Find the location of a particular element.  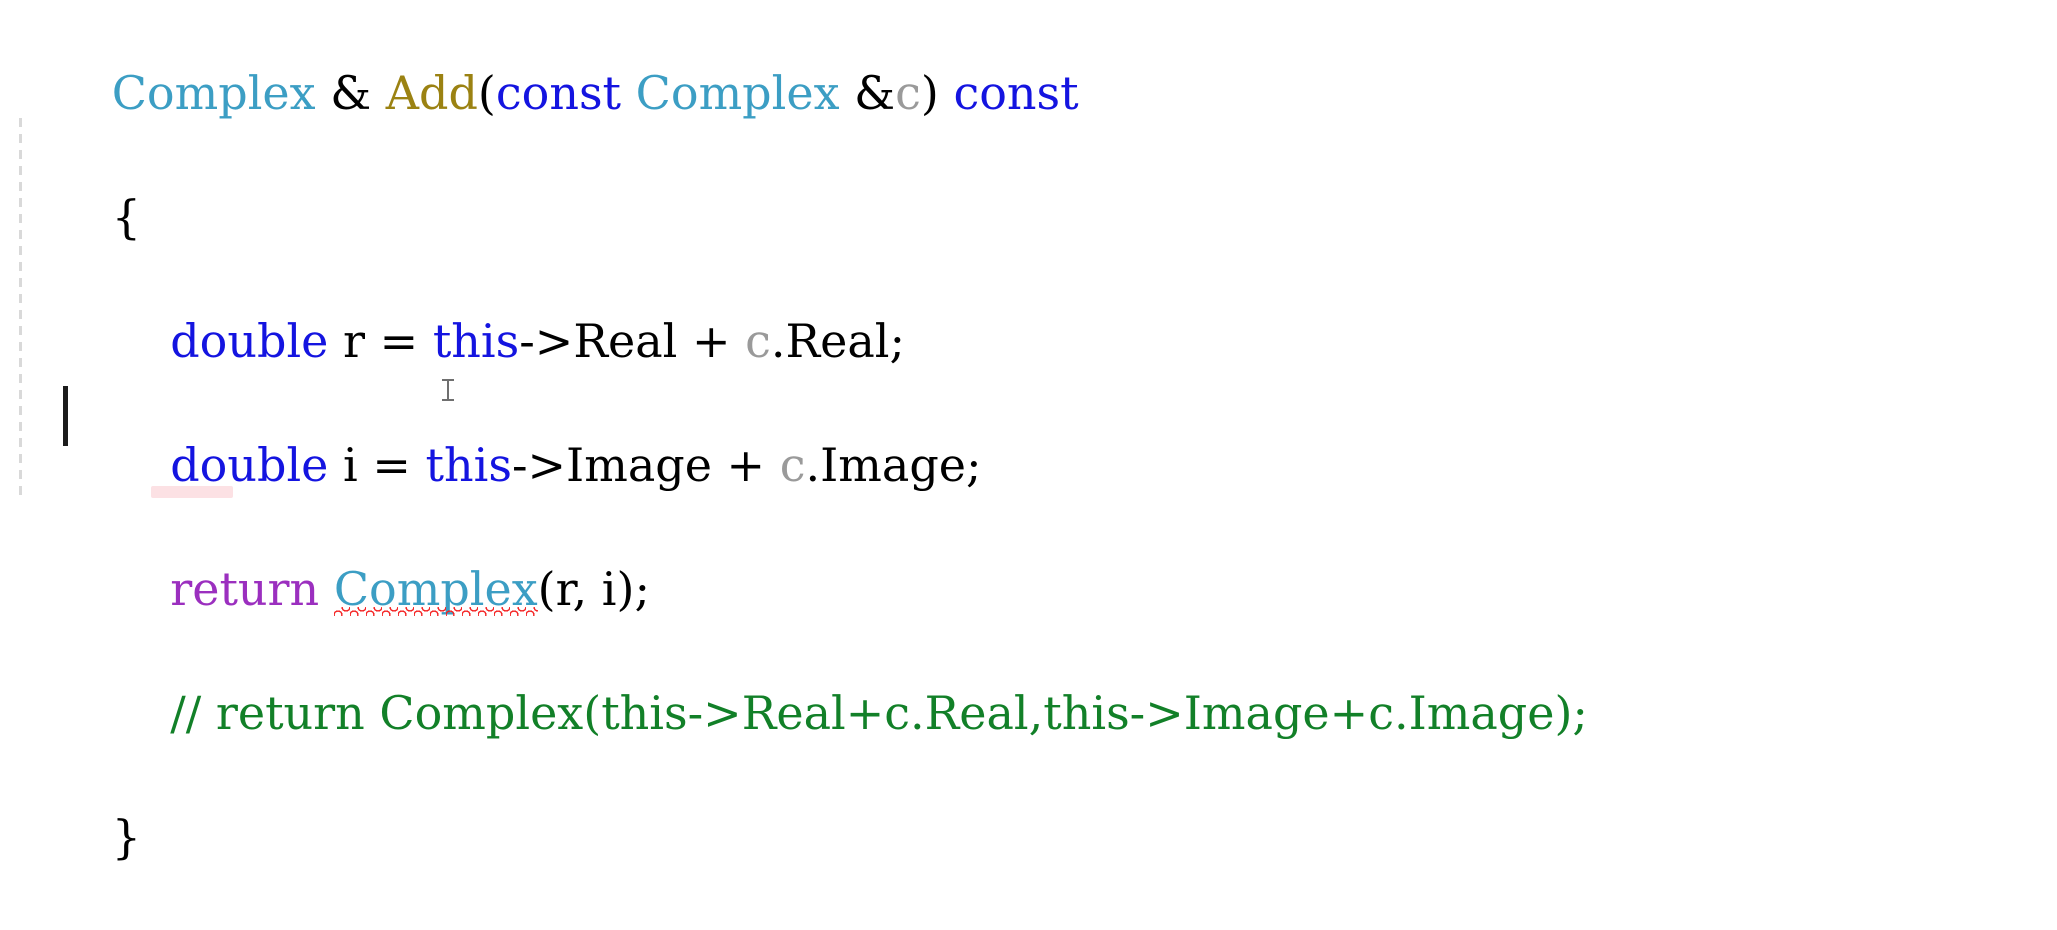

token-keyword-return: return is located at coordinates (245, 589).